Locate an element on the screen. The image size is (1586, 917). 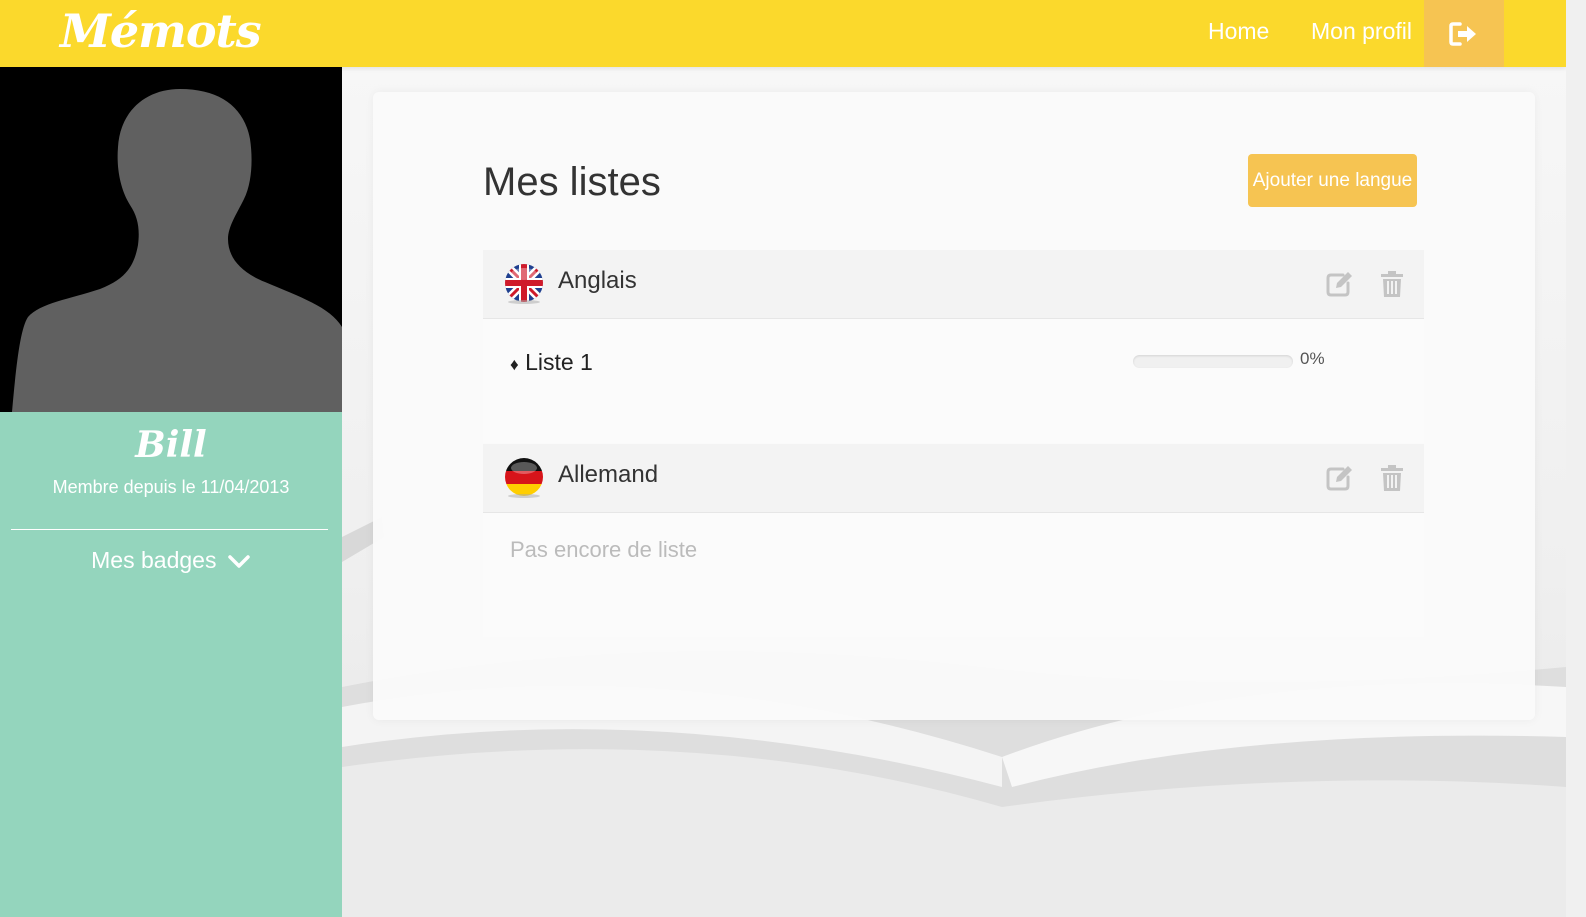
member-since-text: Membre depuis le 11/04/2013 is located at coordinates (171, 487).